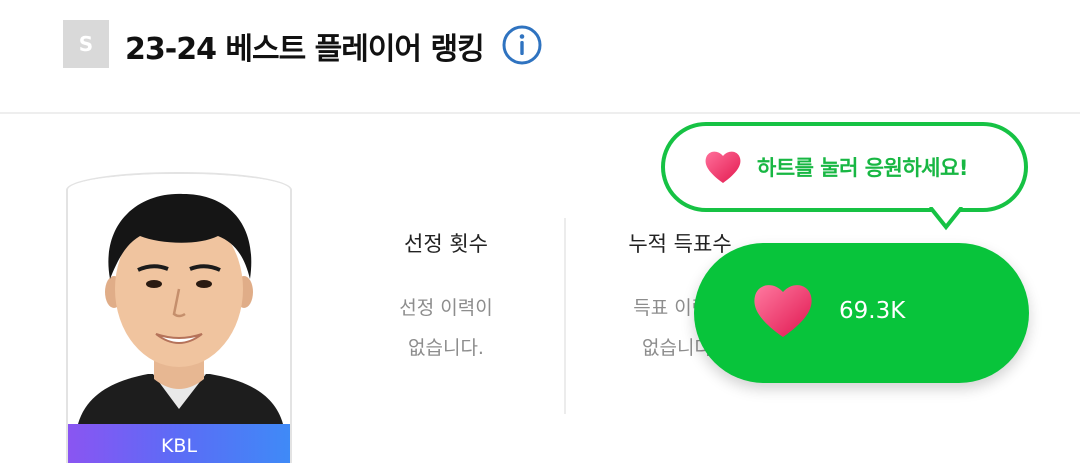 The height and width of the screenshot is (463, 1080). Describe the element at coordinates (446, 244) in the screenshot. I see `stat-label: 선정 횟수` at that location.